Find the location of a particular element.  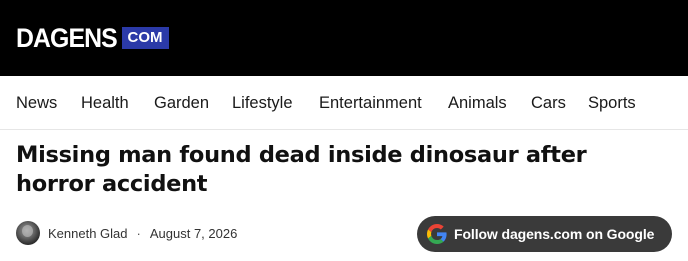

site-logo: DAGENS COM is located at coordinates (92, 38).